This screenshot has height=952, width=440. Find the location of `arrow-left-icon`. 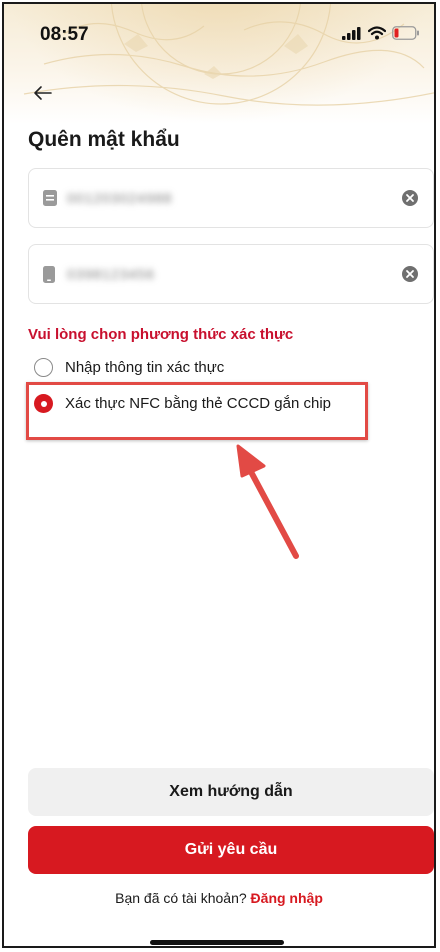

arrow-left-icon is located at coordinates (43, 93).